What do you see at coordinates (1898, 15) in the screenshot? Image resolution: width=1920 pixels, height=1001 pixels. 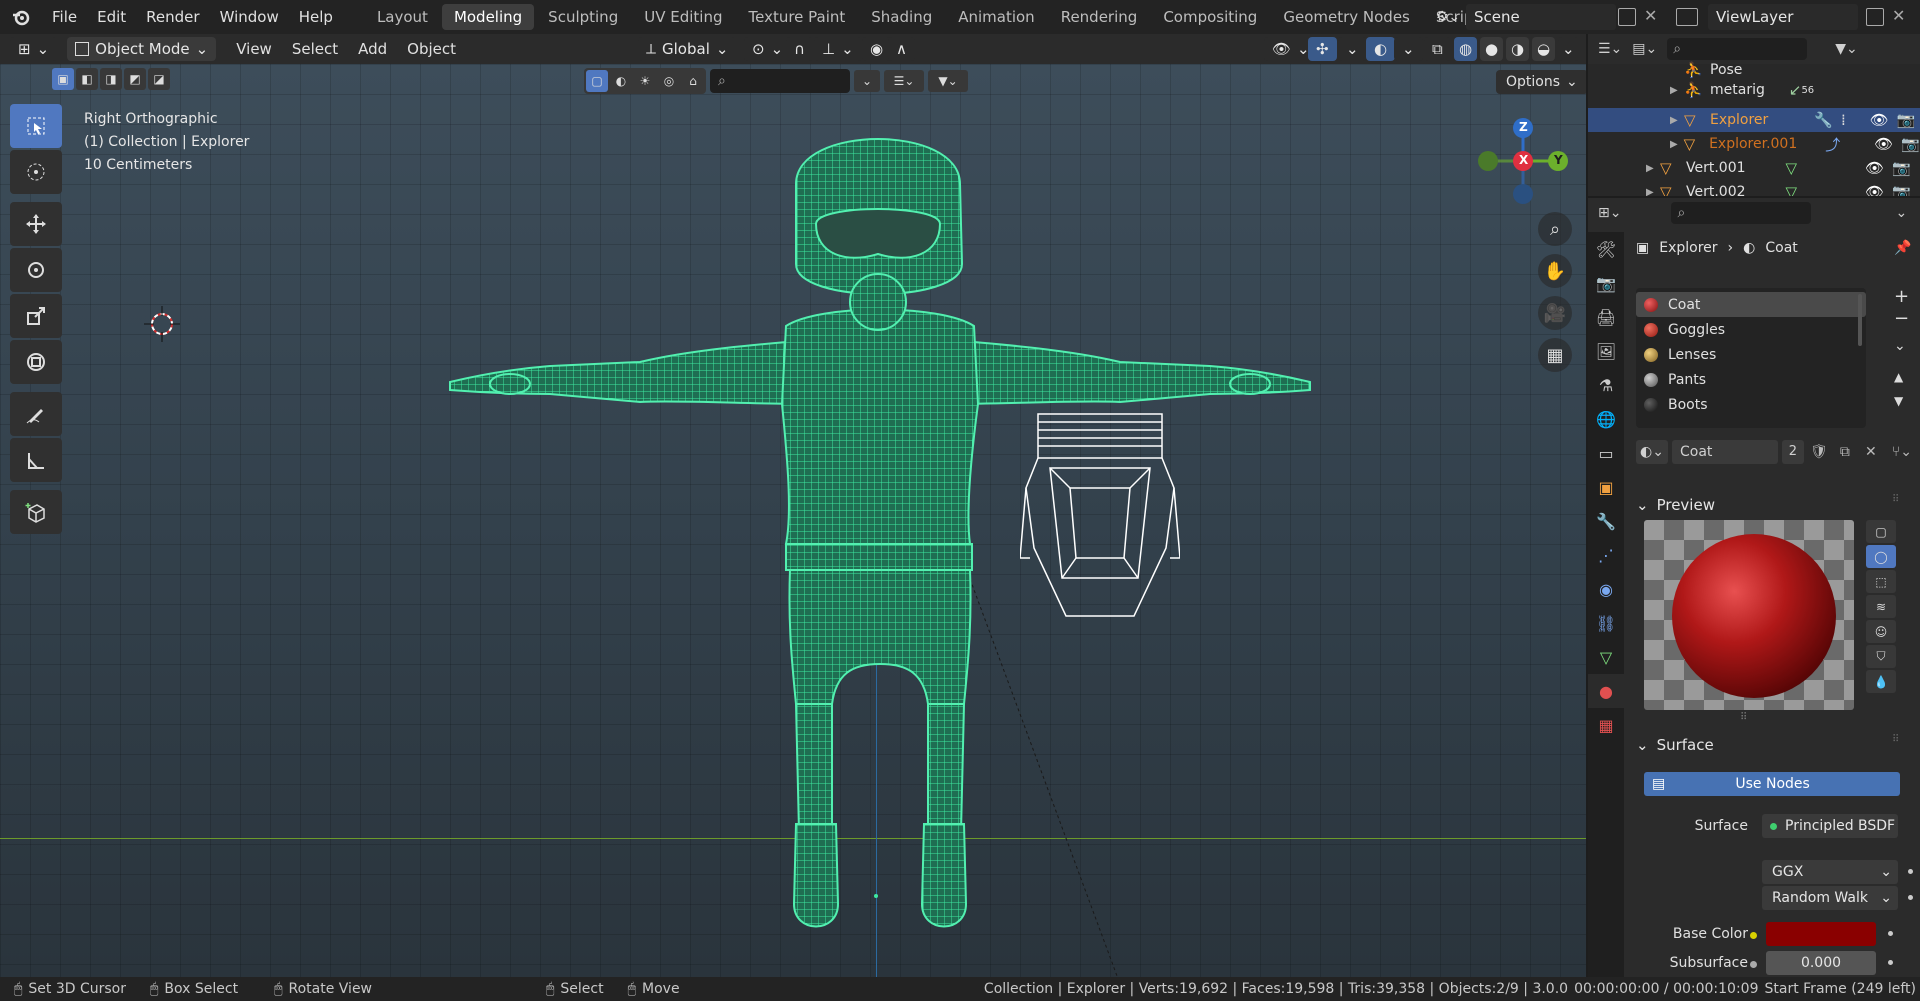 I see `delete-view-layer-icon: ✕` at bounding box center [1898, 15].